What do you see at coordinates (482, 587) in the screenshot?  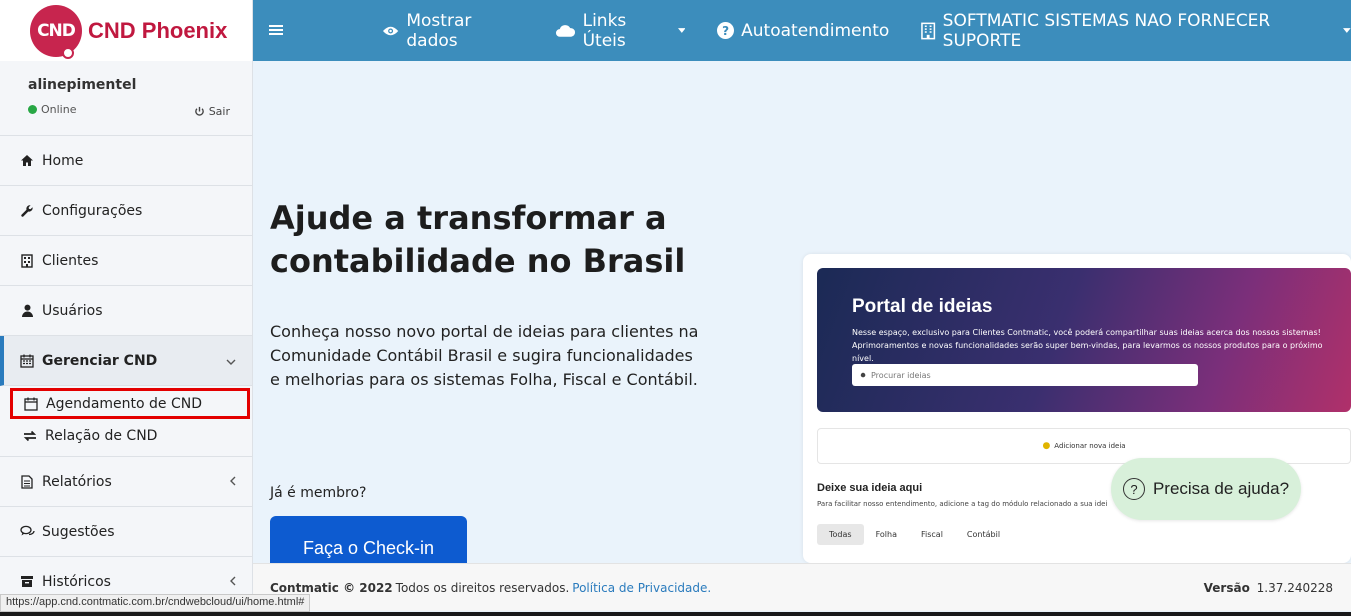 I see `footer-rights: Todos os direitos reservados.` at bounding box center [482, 587].